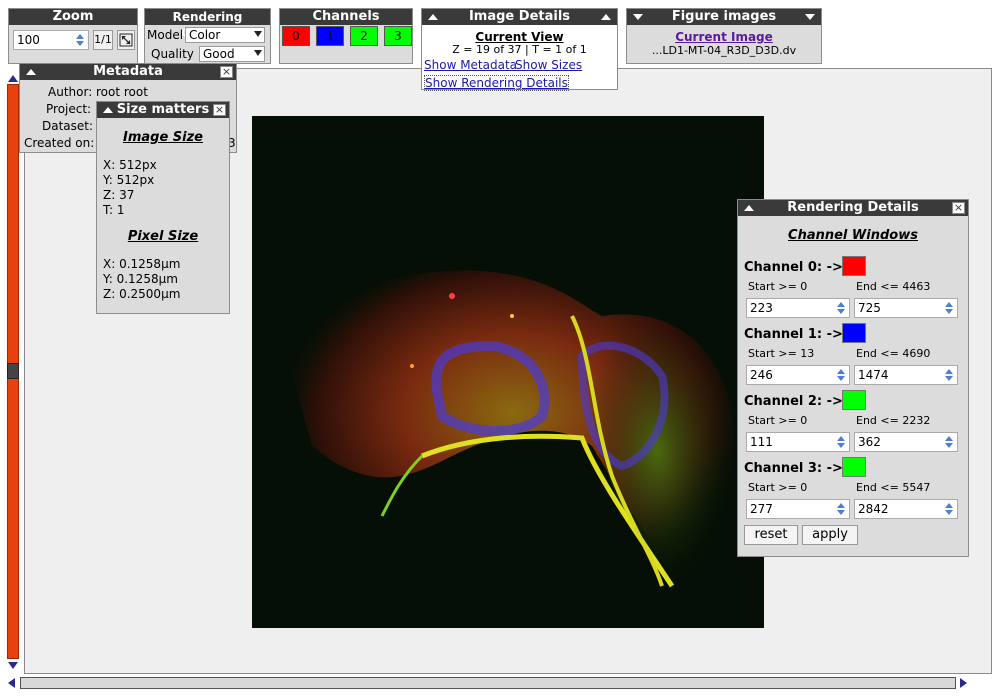 Image resolution: width=999 pixels, height=698 pixels. Describe the element at coordinates (219, 54) in the screenshot. I see `quality-select-value: Good` at that location.